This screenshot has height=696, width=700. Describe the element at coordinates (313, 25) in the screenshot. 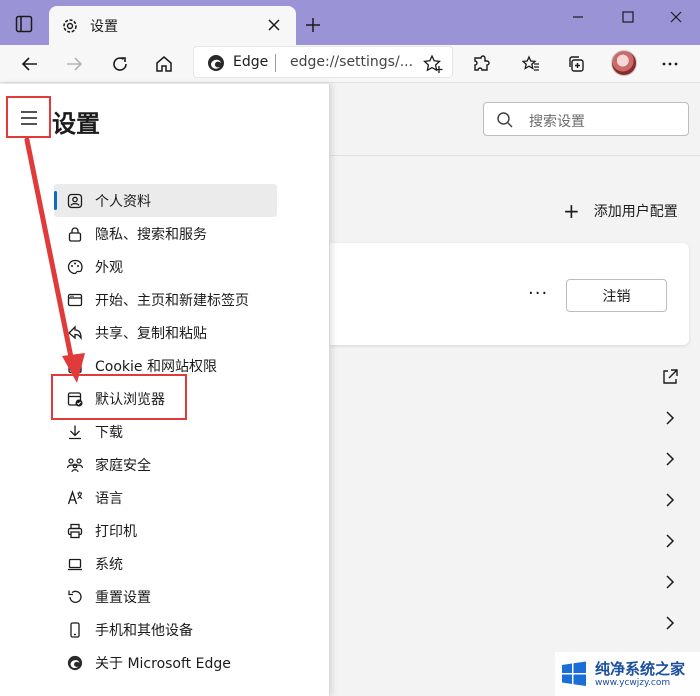

I see `new-tab-icon` at that location.